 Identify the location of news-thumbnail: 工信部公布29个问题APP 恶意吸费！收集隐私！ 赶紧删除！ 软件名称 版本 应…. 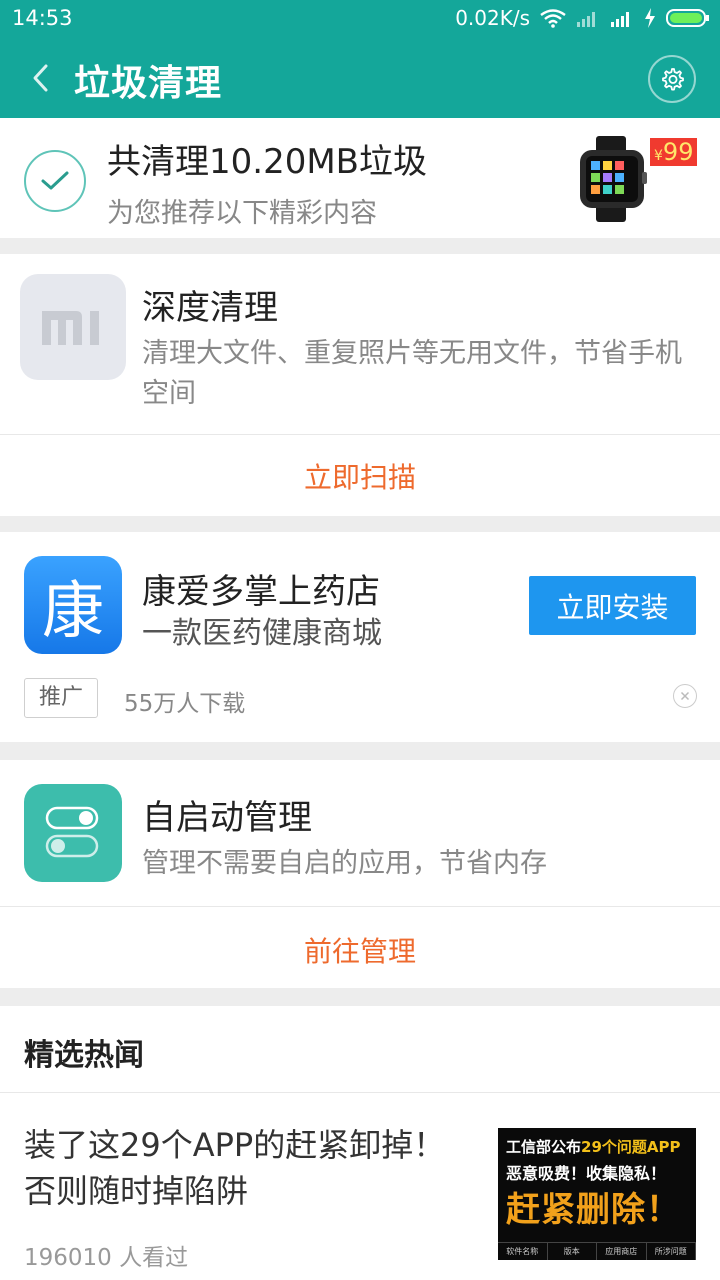
(597, 1194).